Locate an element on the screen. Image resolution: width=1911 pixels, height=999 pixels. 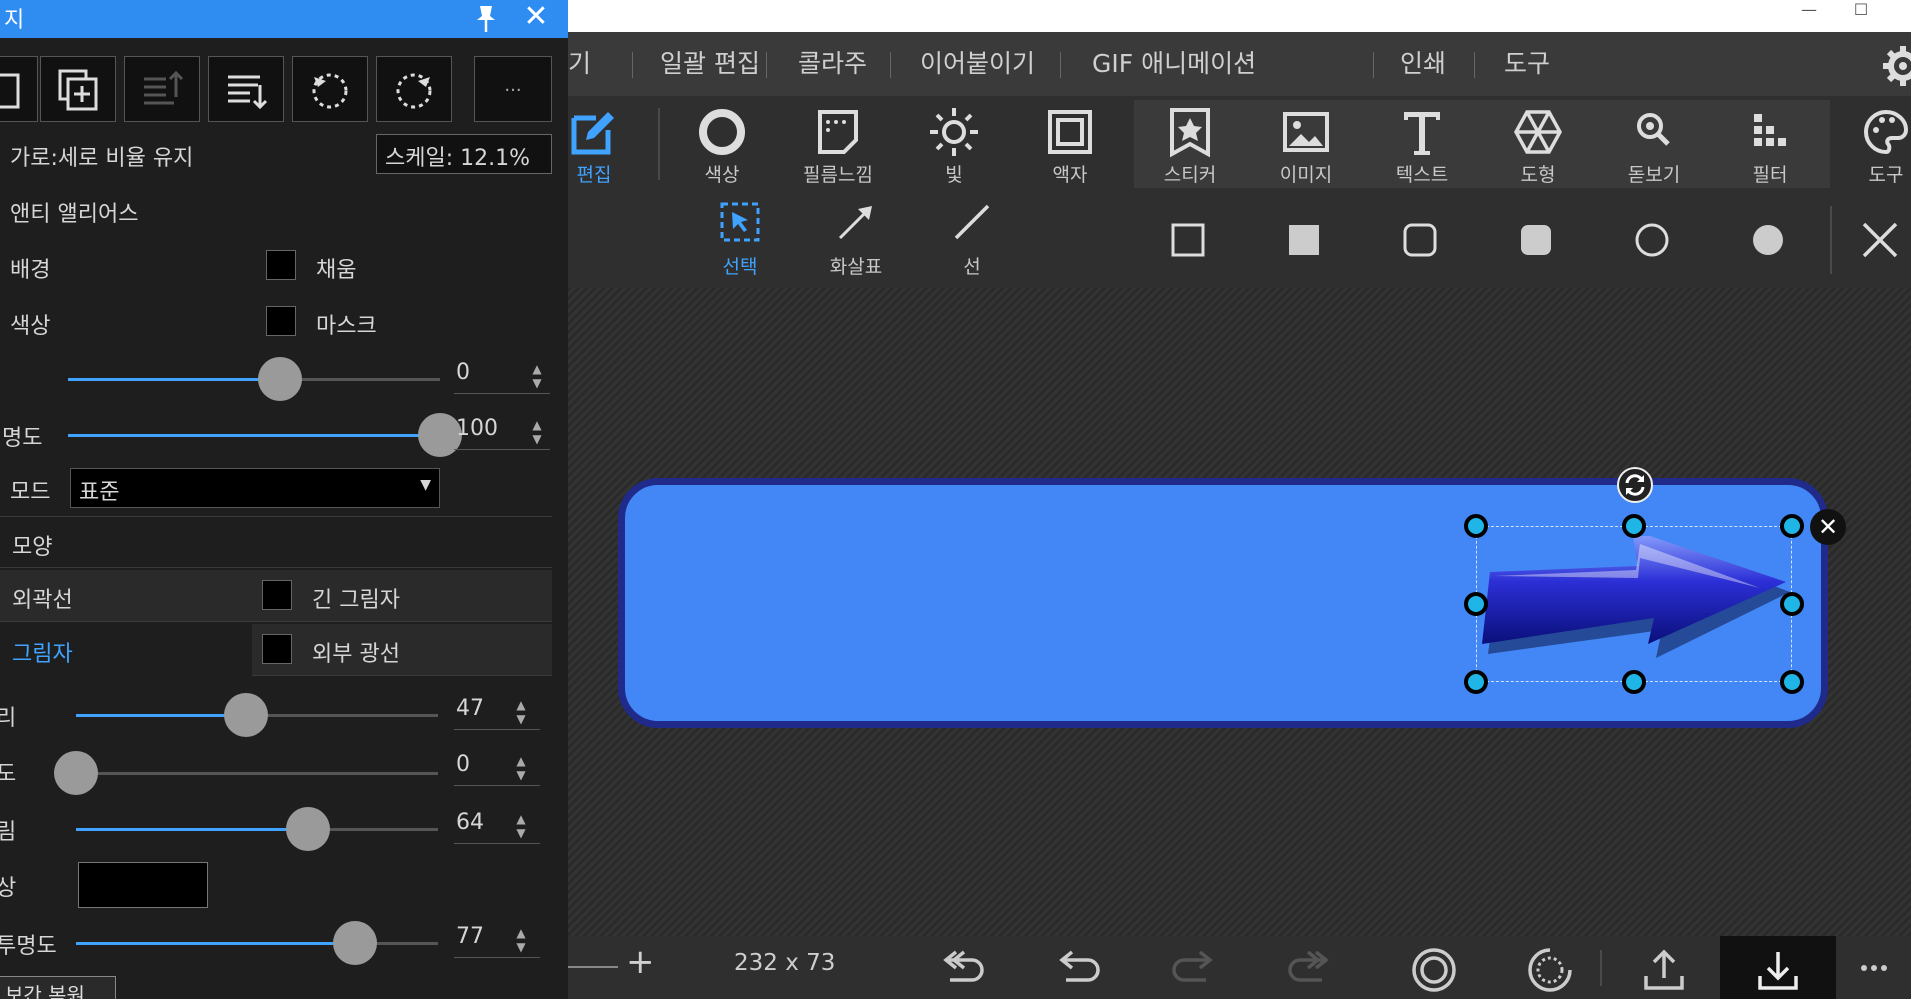
shadow-distance-slider is located at coordinates (257, 715).